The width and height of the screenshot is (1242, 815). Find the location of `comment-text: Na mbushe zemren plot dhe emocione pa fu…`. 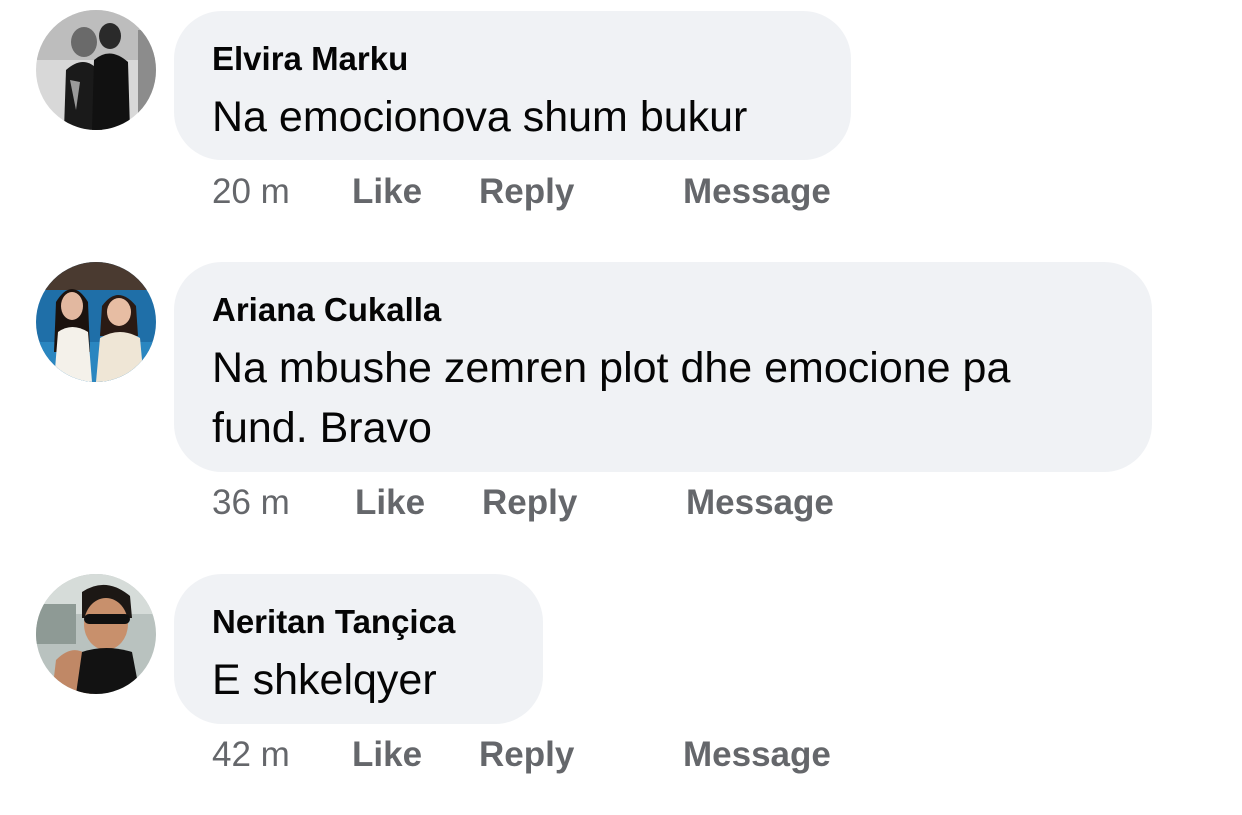

comment-text: Na mbushe zemren plot dhe emocione pa fu… is located at coordinates (611, 398).